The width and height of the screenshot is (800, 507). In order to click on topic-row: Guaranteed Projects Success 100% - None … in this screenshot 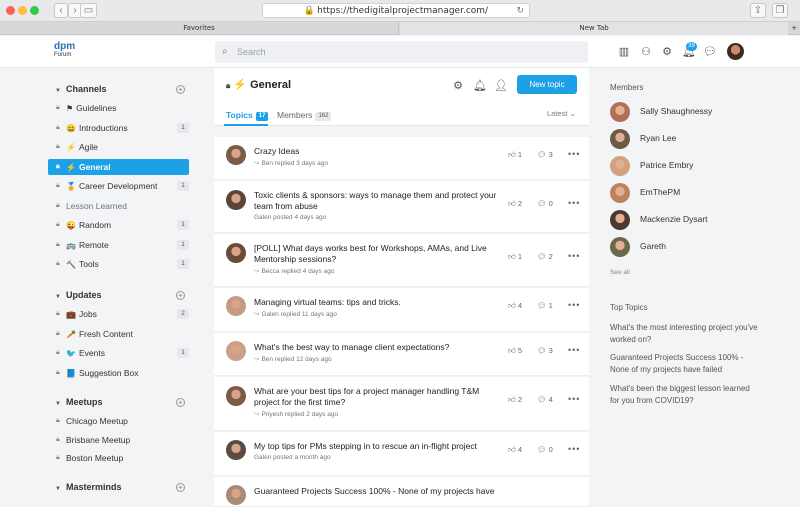, I will do `click(401, 492)`.